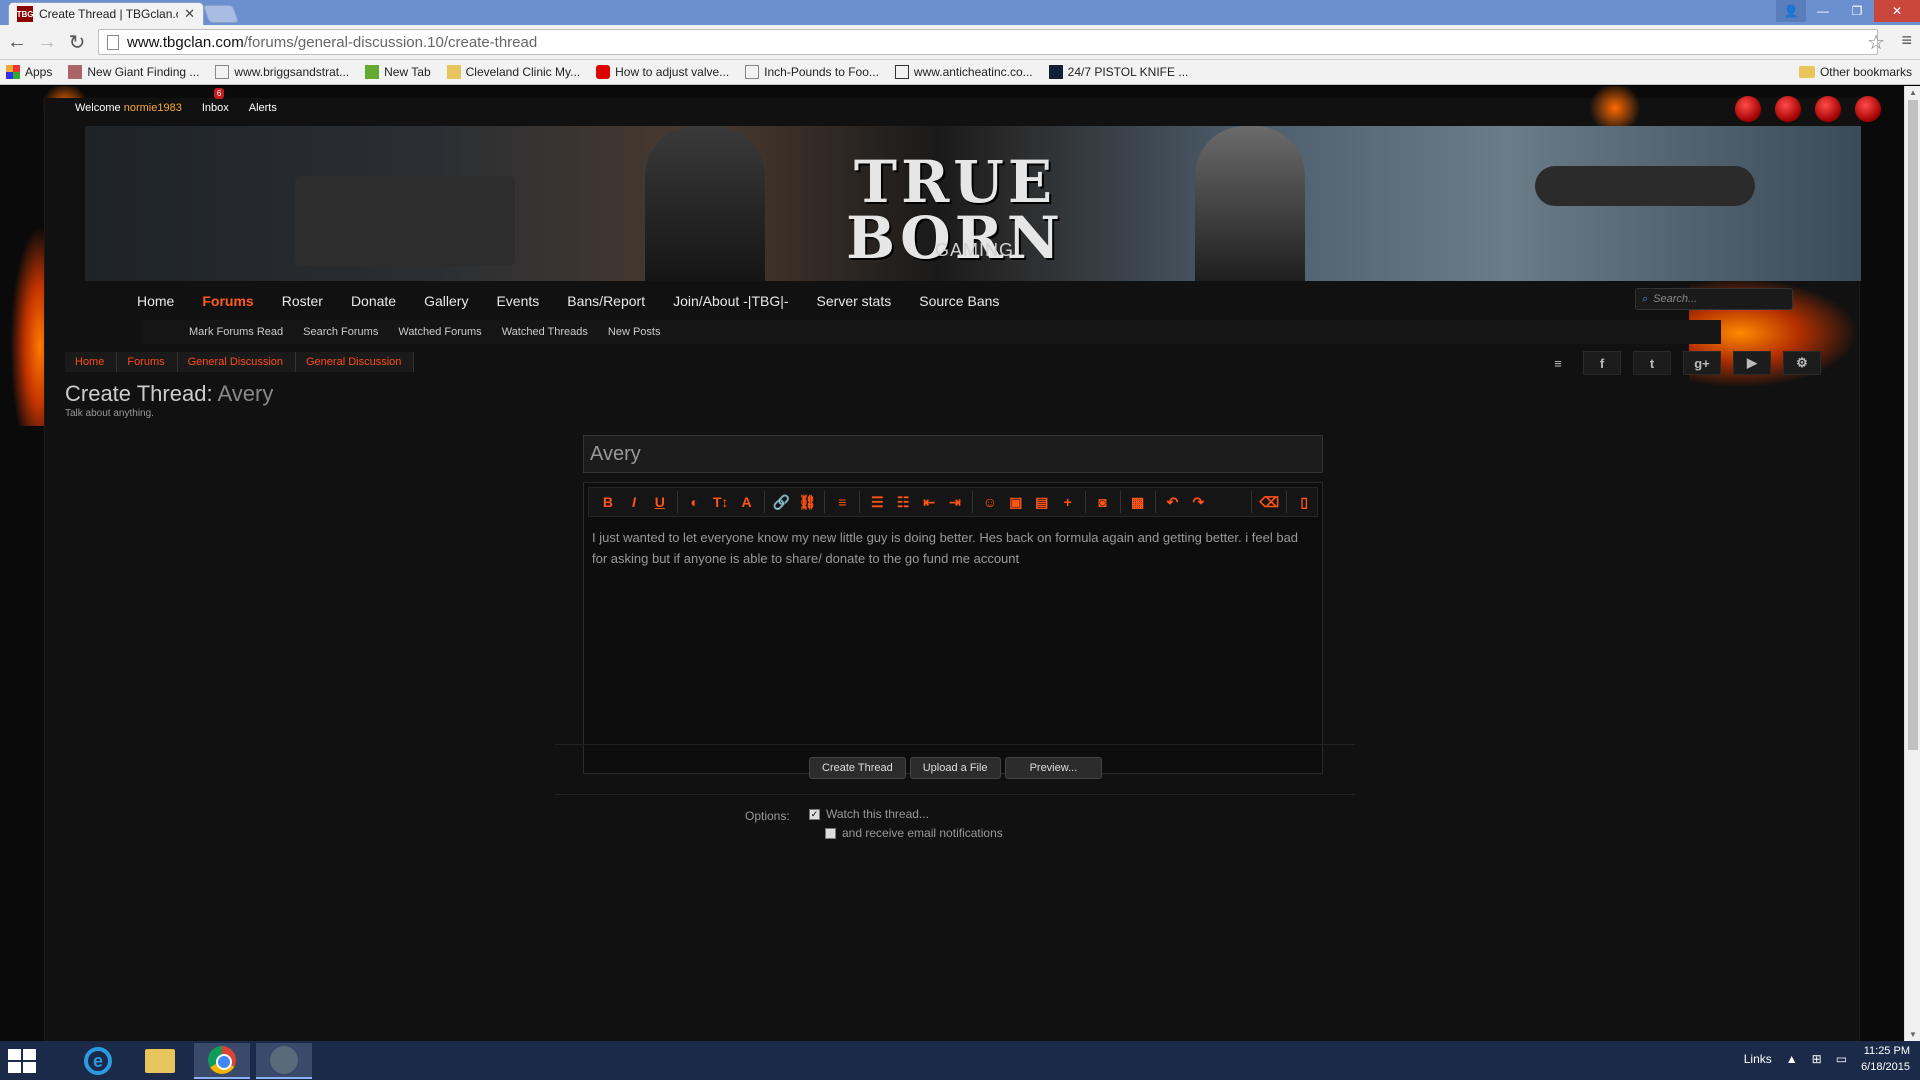 This screenshot has height=1080, width=1920. I want to click on site-logo: TRUE BORN GAMING, so click(955, 210).